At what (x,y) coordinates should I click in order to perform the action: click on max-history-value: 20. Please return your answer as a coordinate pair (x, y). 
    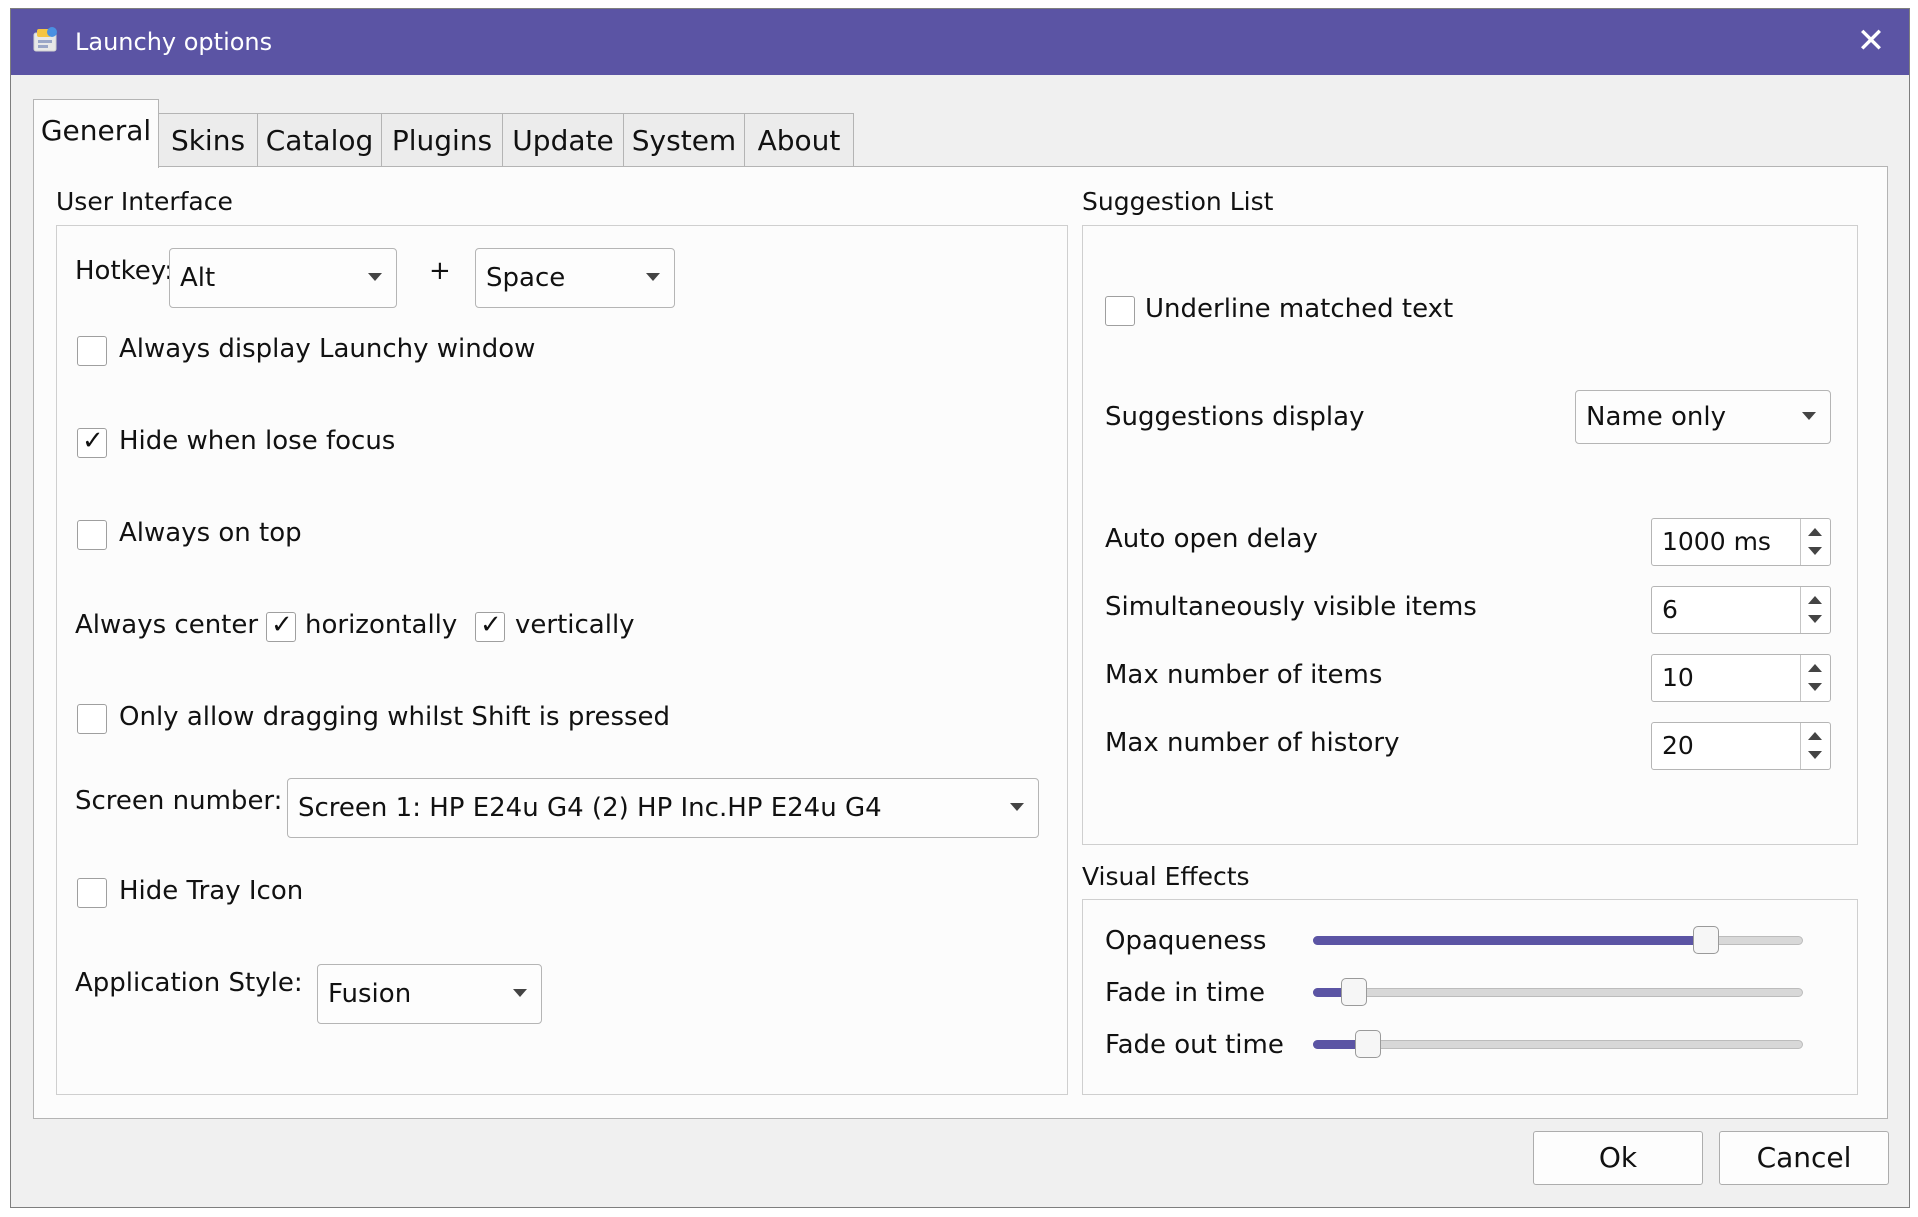
    Looking at the image, I should click on (1678, 745).